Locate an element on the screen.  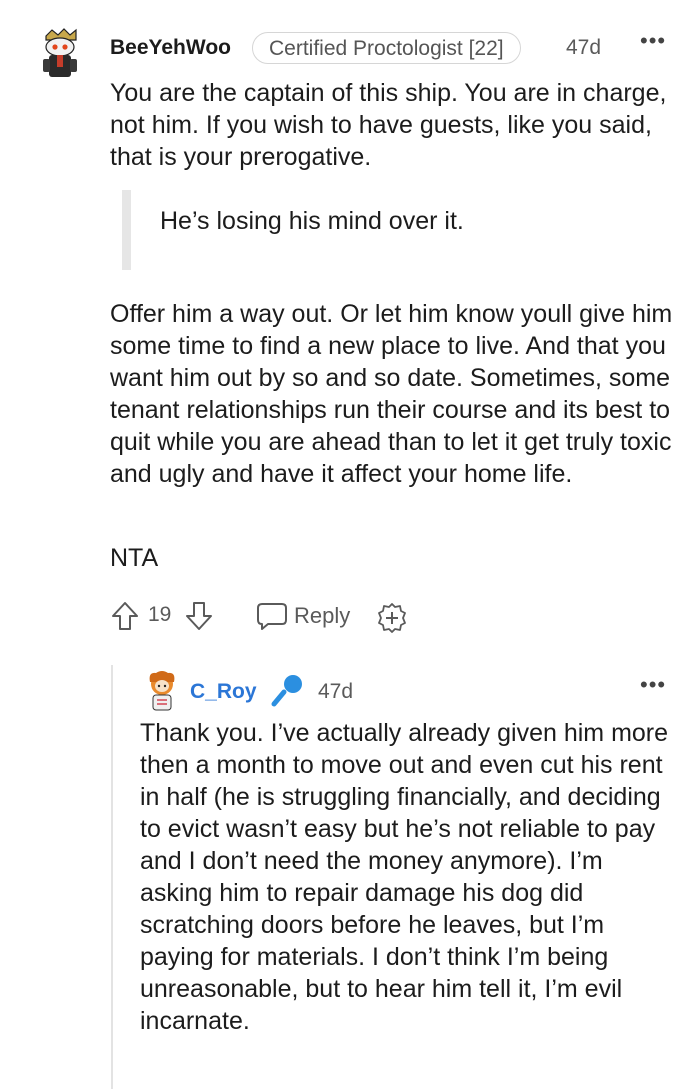
vote-count: 19 is located at coordinates (160, 614).